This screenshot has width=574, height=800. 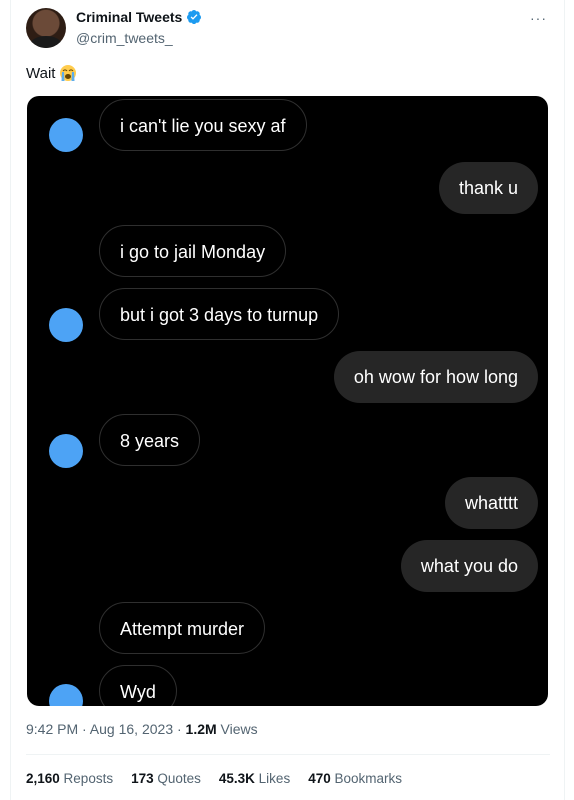 I want to click on tweet-timestamp: 9:42 PM · Aug 16, 2023 ·, so click(x=106, y=729).